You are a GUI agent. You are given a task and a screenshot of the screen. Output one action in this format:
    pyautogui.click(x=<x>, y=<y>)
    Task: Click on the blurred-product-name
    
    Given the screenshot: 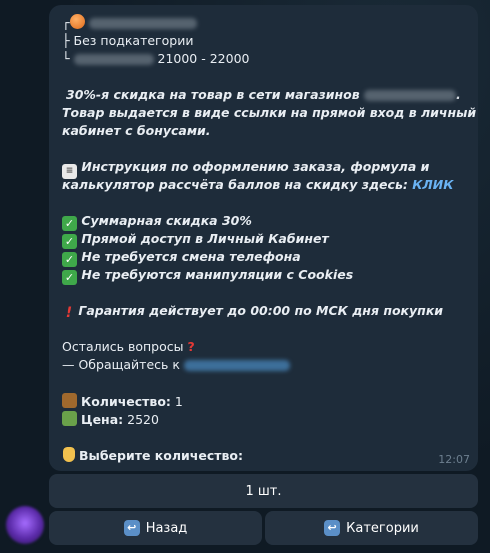 What is the action you would take?
    pyautogui.click(x=113, y=59)
    